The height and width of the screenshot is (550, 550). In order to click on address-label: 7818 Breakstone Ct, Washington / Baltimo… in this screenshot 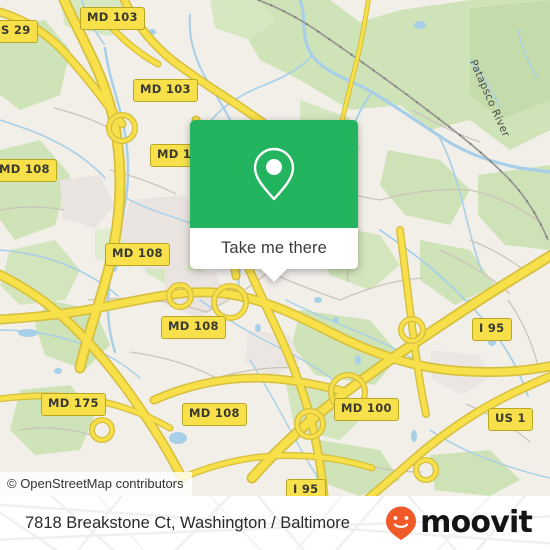, I will do `click(187, 522)`.